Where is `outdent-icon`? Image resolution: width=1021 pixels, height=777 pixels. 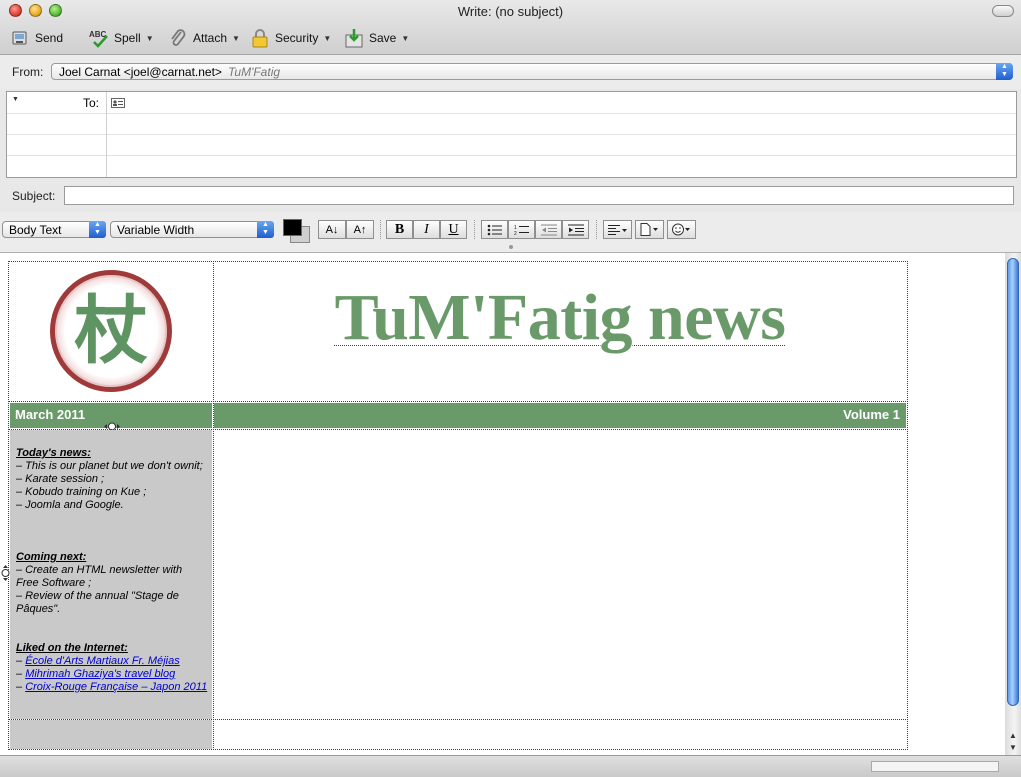
outdent-icon is located at coordinates (548, 229).